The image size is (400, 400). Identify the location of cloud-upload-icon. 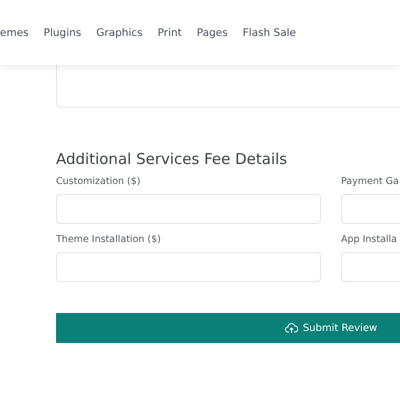
(291, 328).